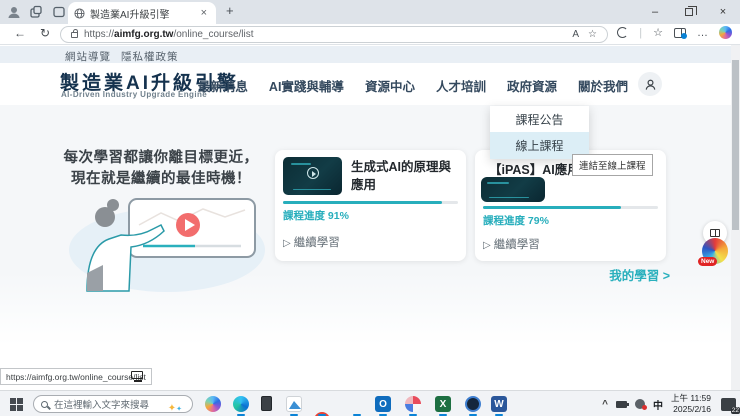  I want to click on course-1-continue-link: ▷ 繼續學習, so click(311, 242).